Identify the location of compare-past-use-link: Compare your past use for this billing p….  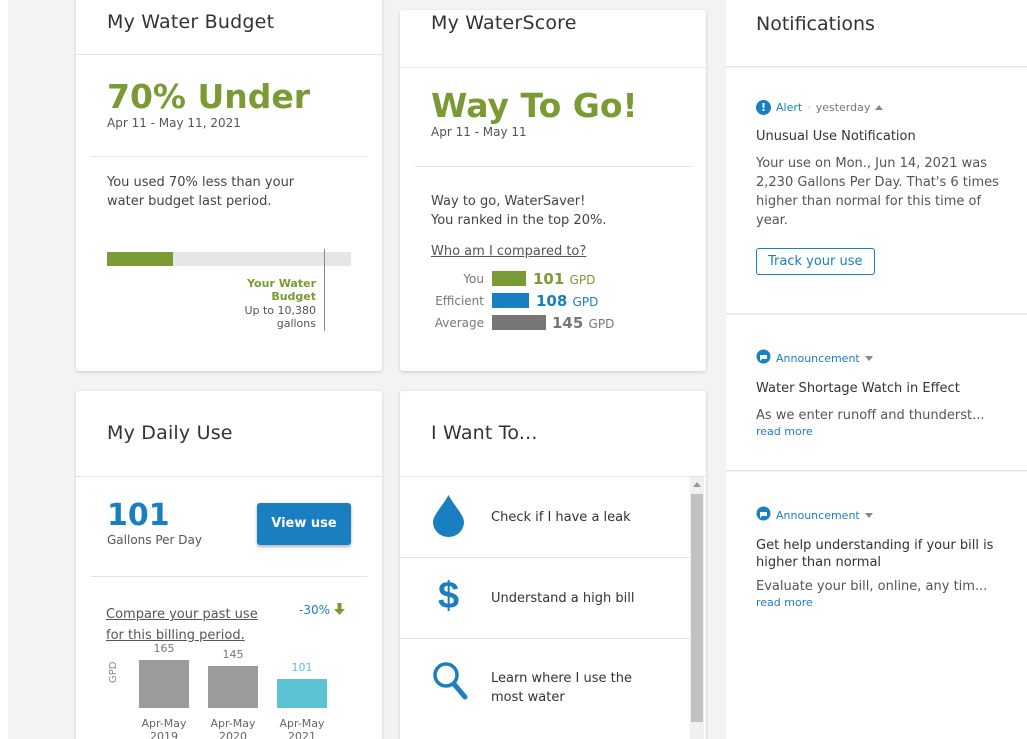
(182, 625).